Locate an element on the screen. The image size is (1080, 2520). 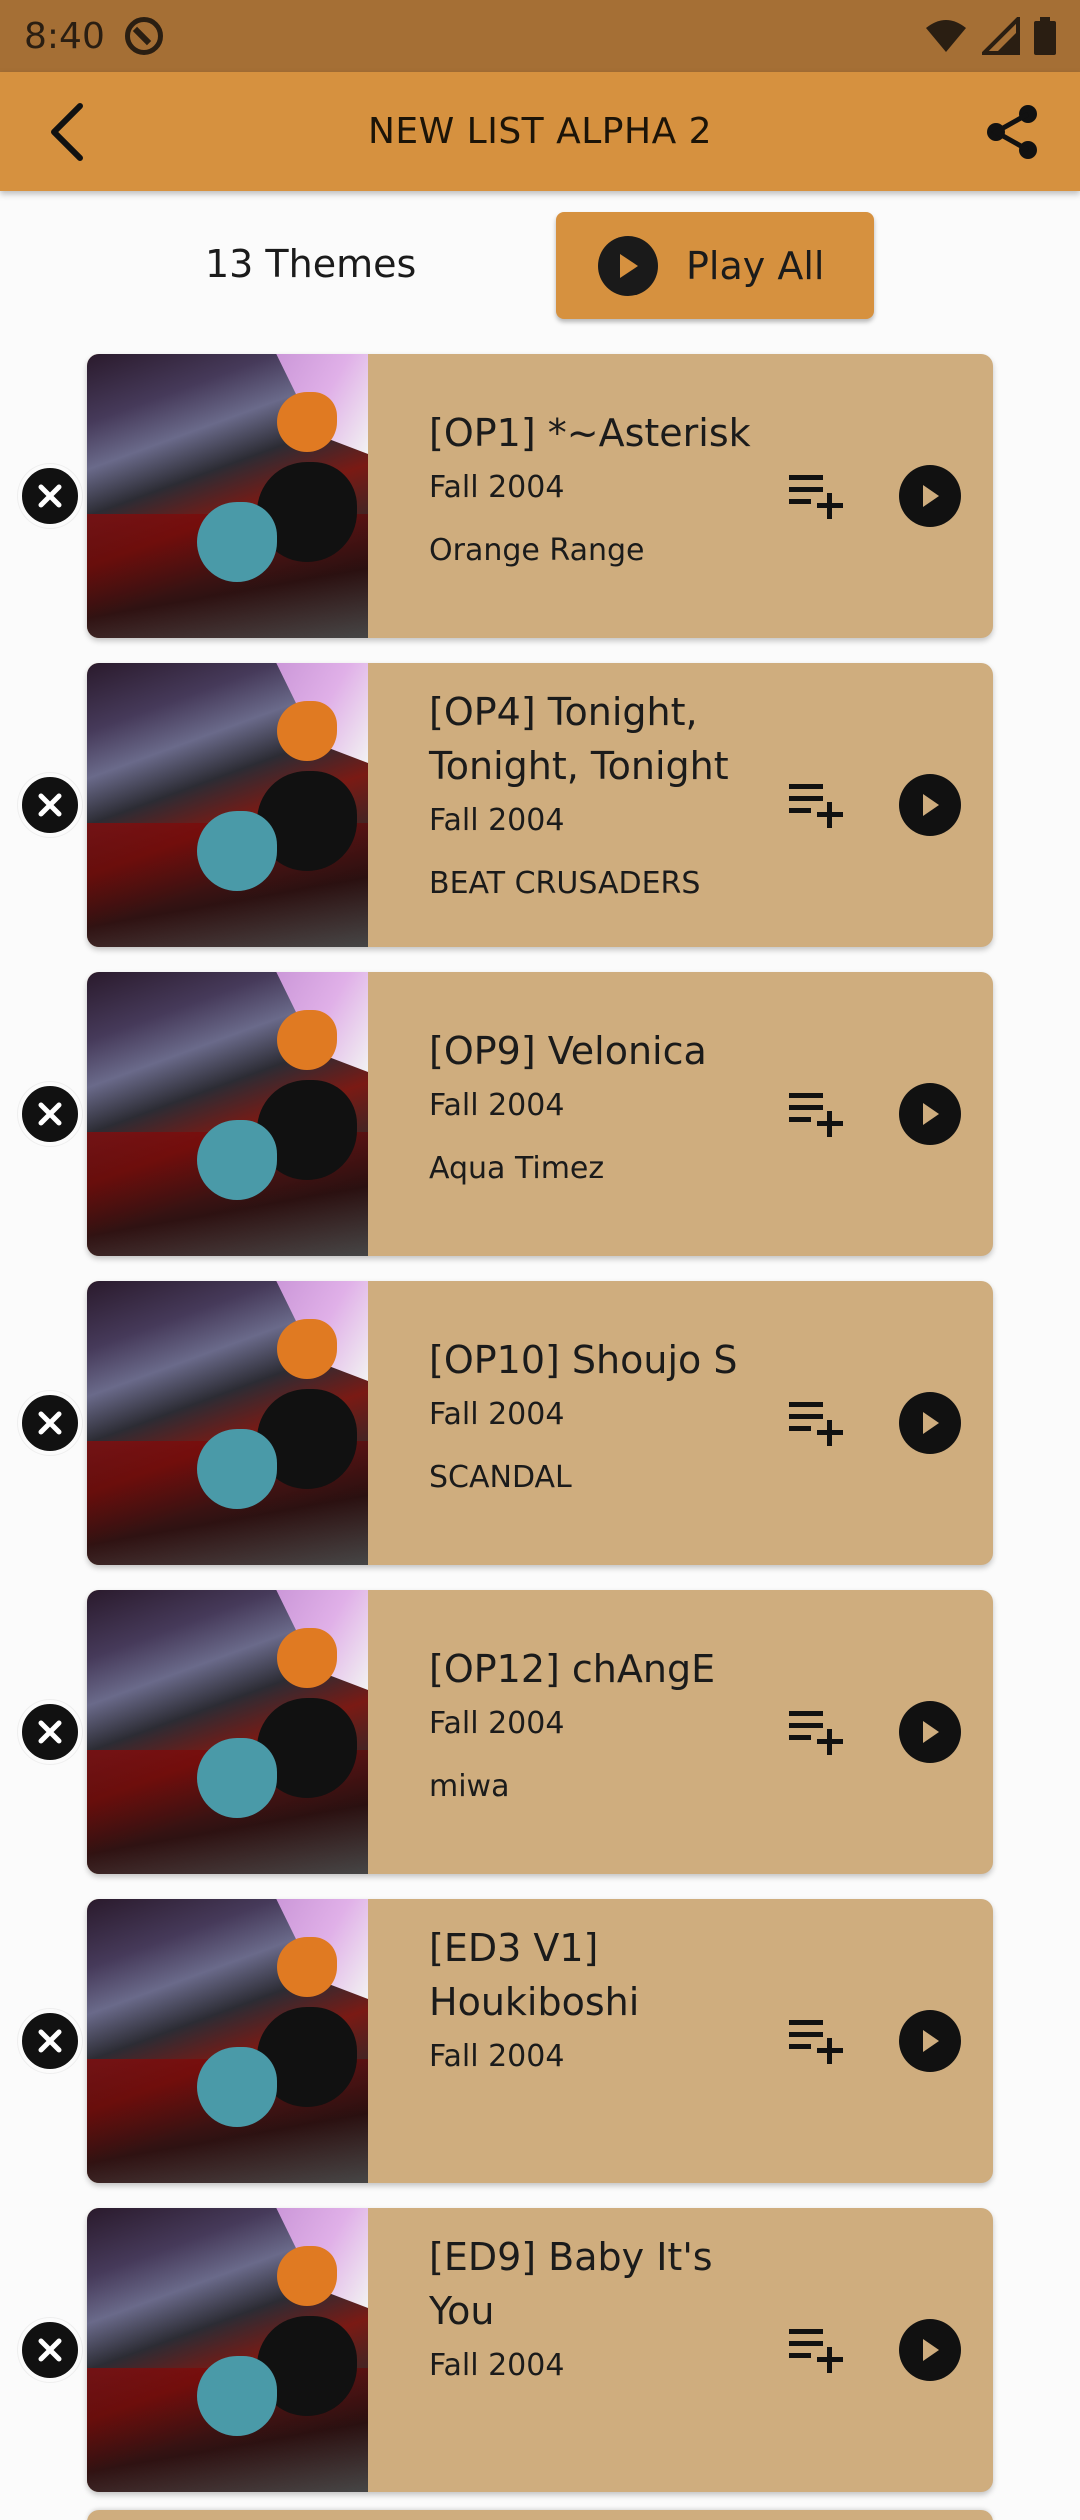
back-arrow-icon is located at coordinates (67, 132).